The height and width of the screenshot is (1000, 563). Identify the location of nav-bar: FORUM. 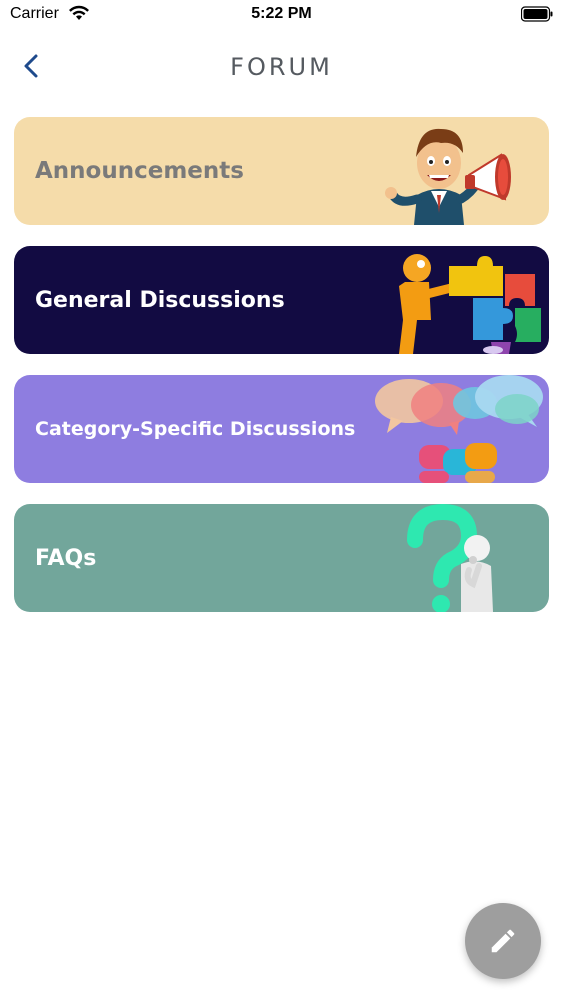
(281, 66).